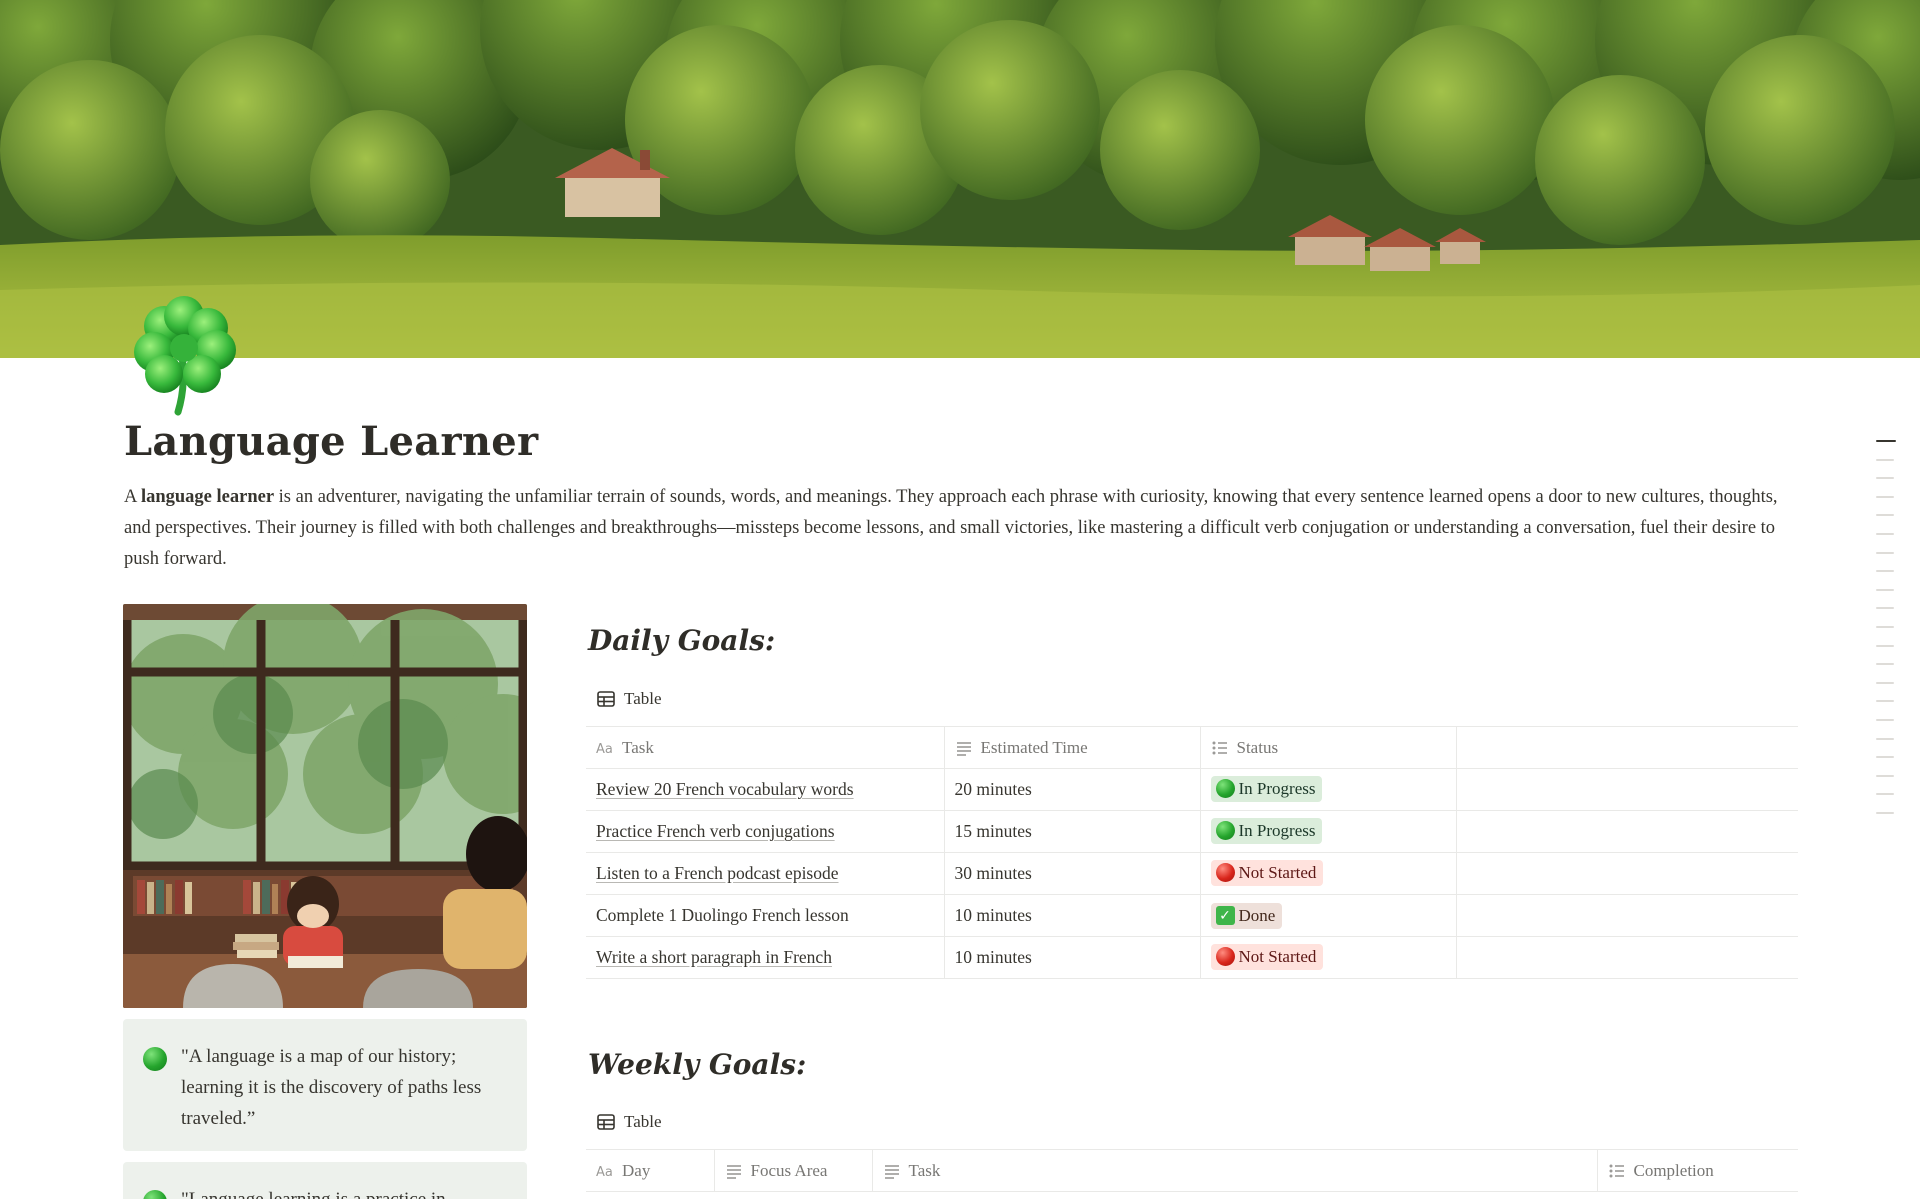  Describe the element at coordinates (325, 806) in the screenshot. I see `library-study-illustration` at that location.